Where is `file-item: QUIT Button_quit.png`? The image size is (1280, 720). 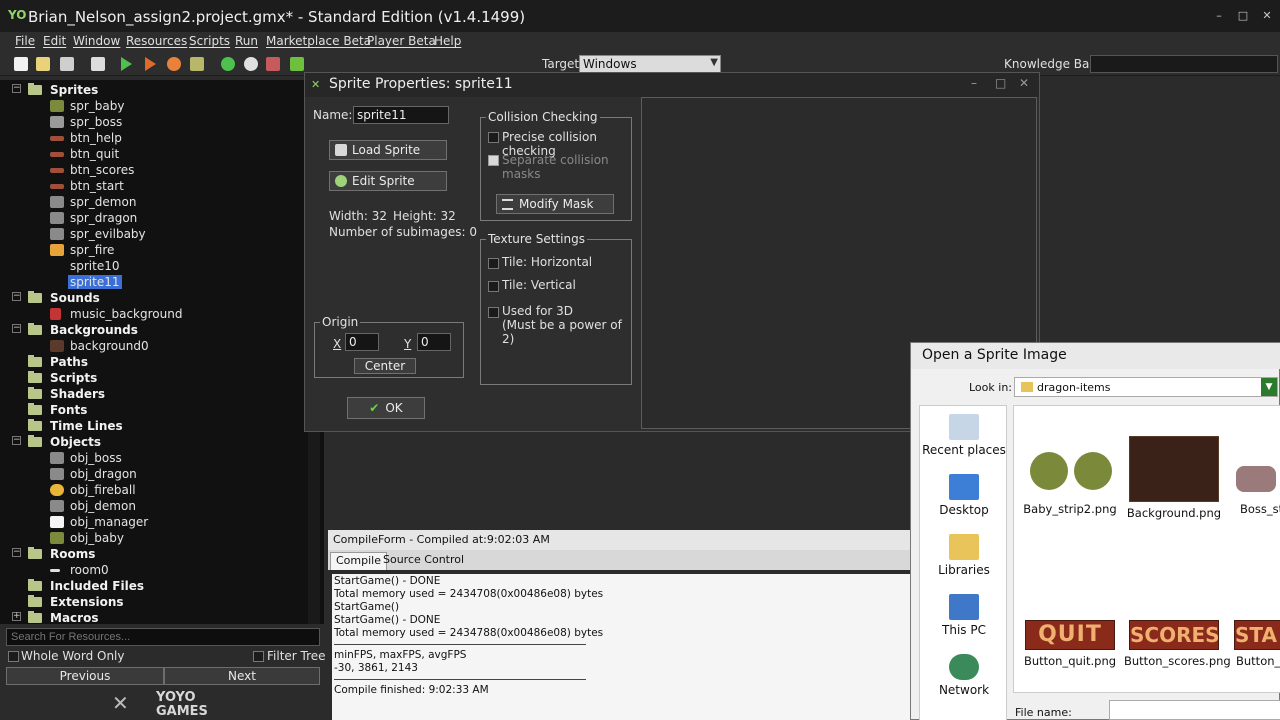
file-item: QUIT Button_quit.png is located at coordinates (1070, 644).